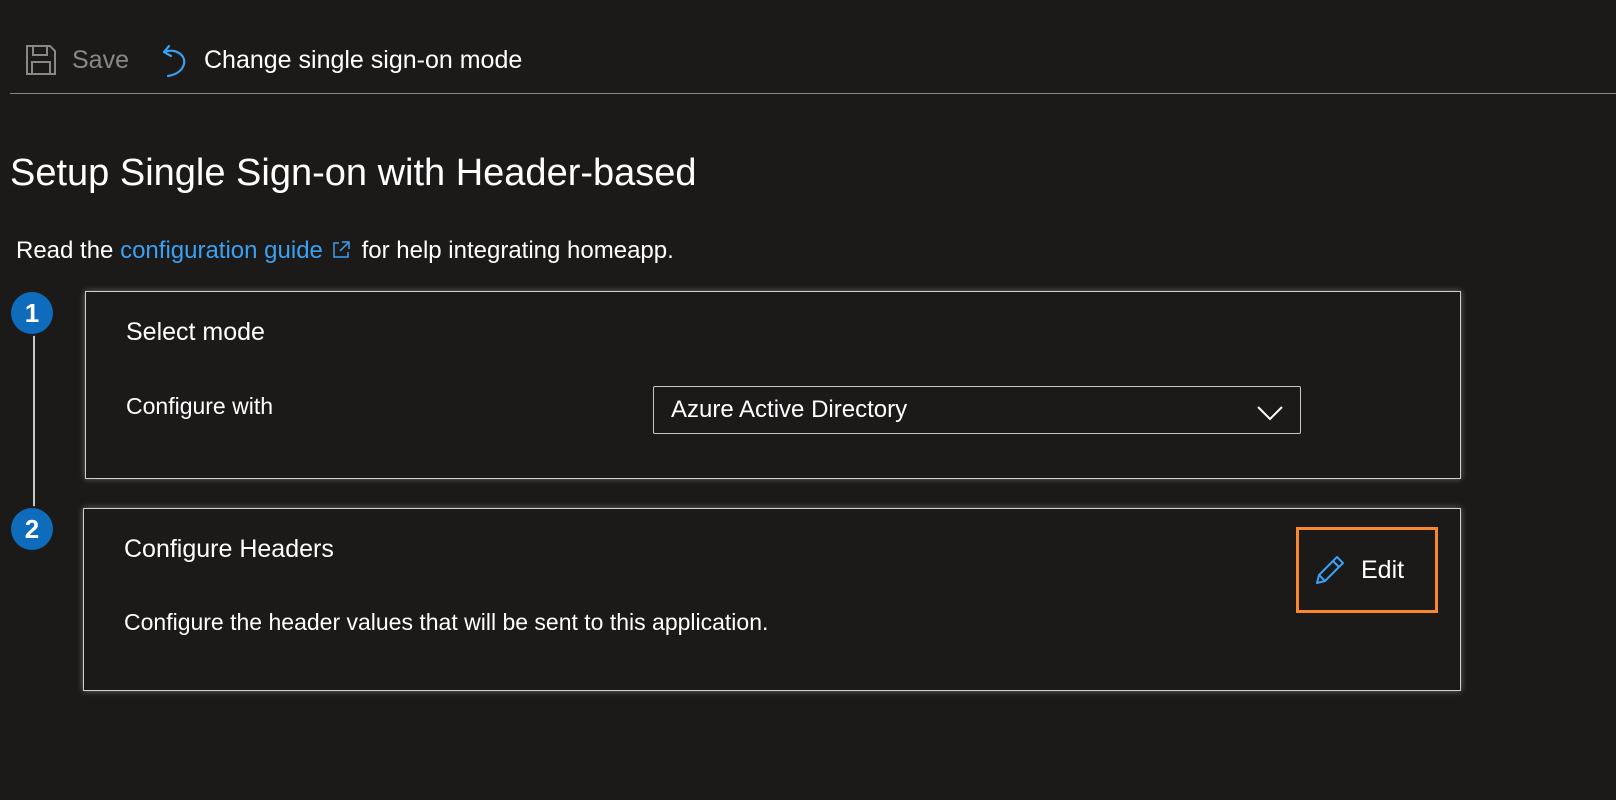 Image resolution: width=1616 pixels, height=800 pixels. I want to click on undo-icon, so click(175, 60).